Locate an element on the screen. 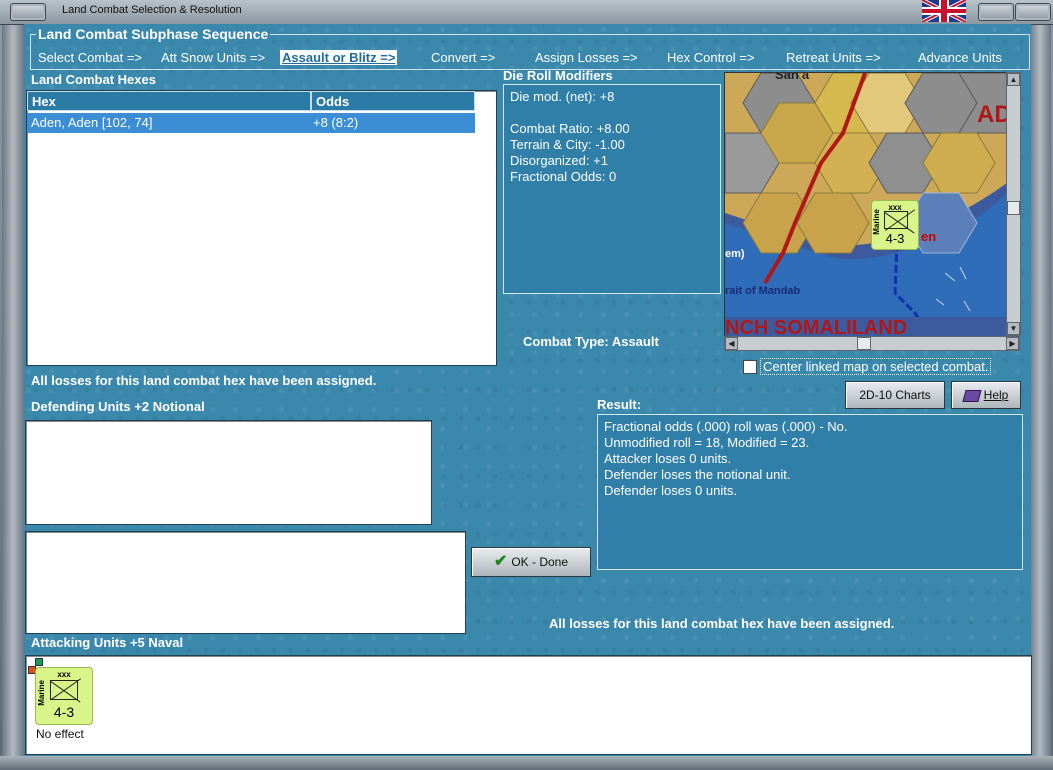 This screenshot has height=770, width=1053. column-header-odds: Odds is located at coordinates (393, 101).